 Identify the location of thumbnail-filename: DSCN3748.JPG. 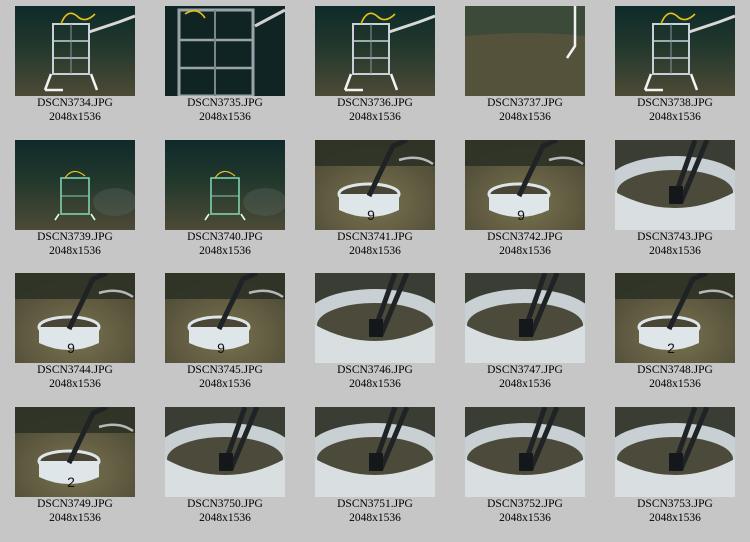
(675, 370).